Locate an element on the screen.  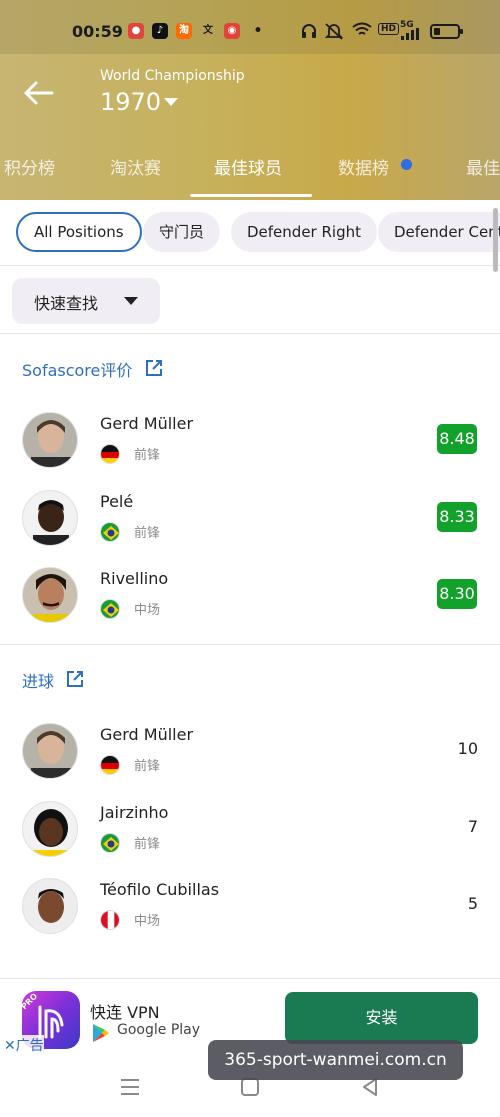
chip-goalkeeper: 守门员 is located at coordinates (182, 232).